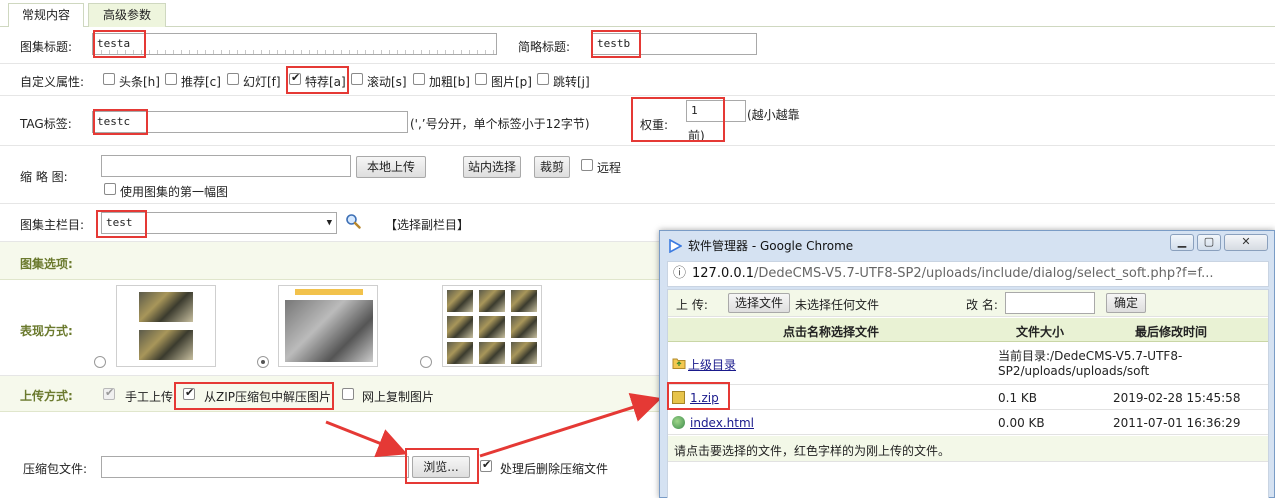 The width and height of the screenshot is (1275, 498). Describe the element at coordinates (968, 449) in the screenshot. I see `tip-row: 请点击要选择的文件，红色字样的为刚上传的文件。` at that location.